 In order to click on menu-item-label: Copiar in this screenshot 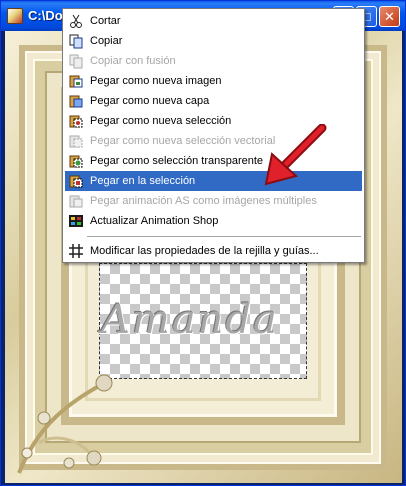, I will do `click(106, 41)`.